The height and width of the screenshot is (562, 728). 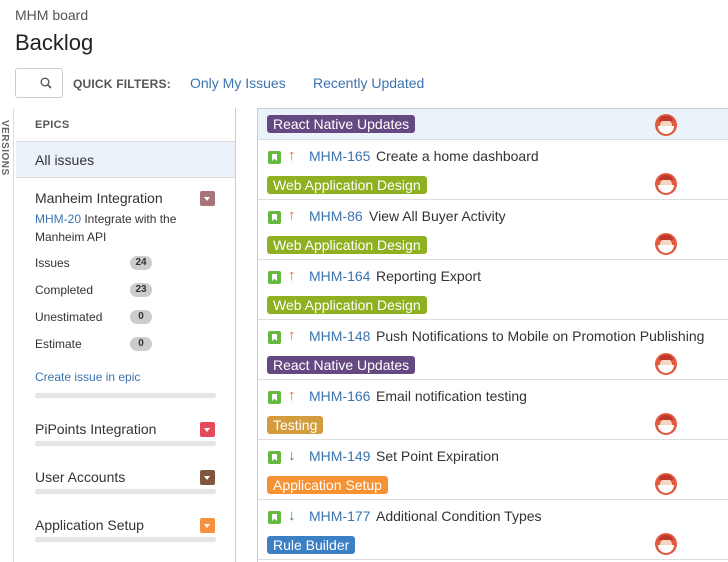 I want to click on board-name: MHM board, so click(x=51, y=15).